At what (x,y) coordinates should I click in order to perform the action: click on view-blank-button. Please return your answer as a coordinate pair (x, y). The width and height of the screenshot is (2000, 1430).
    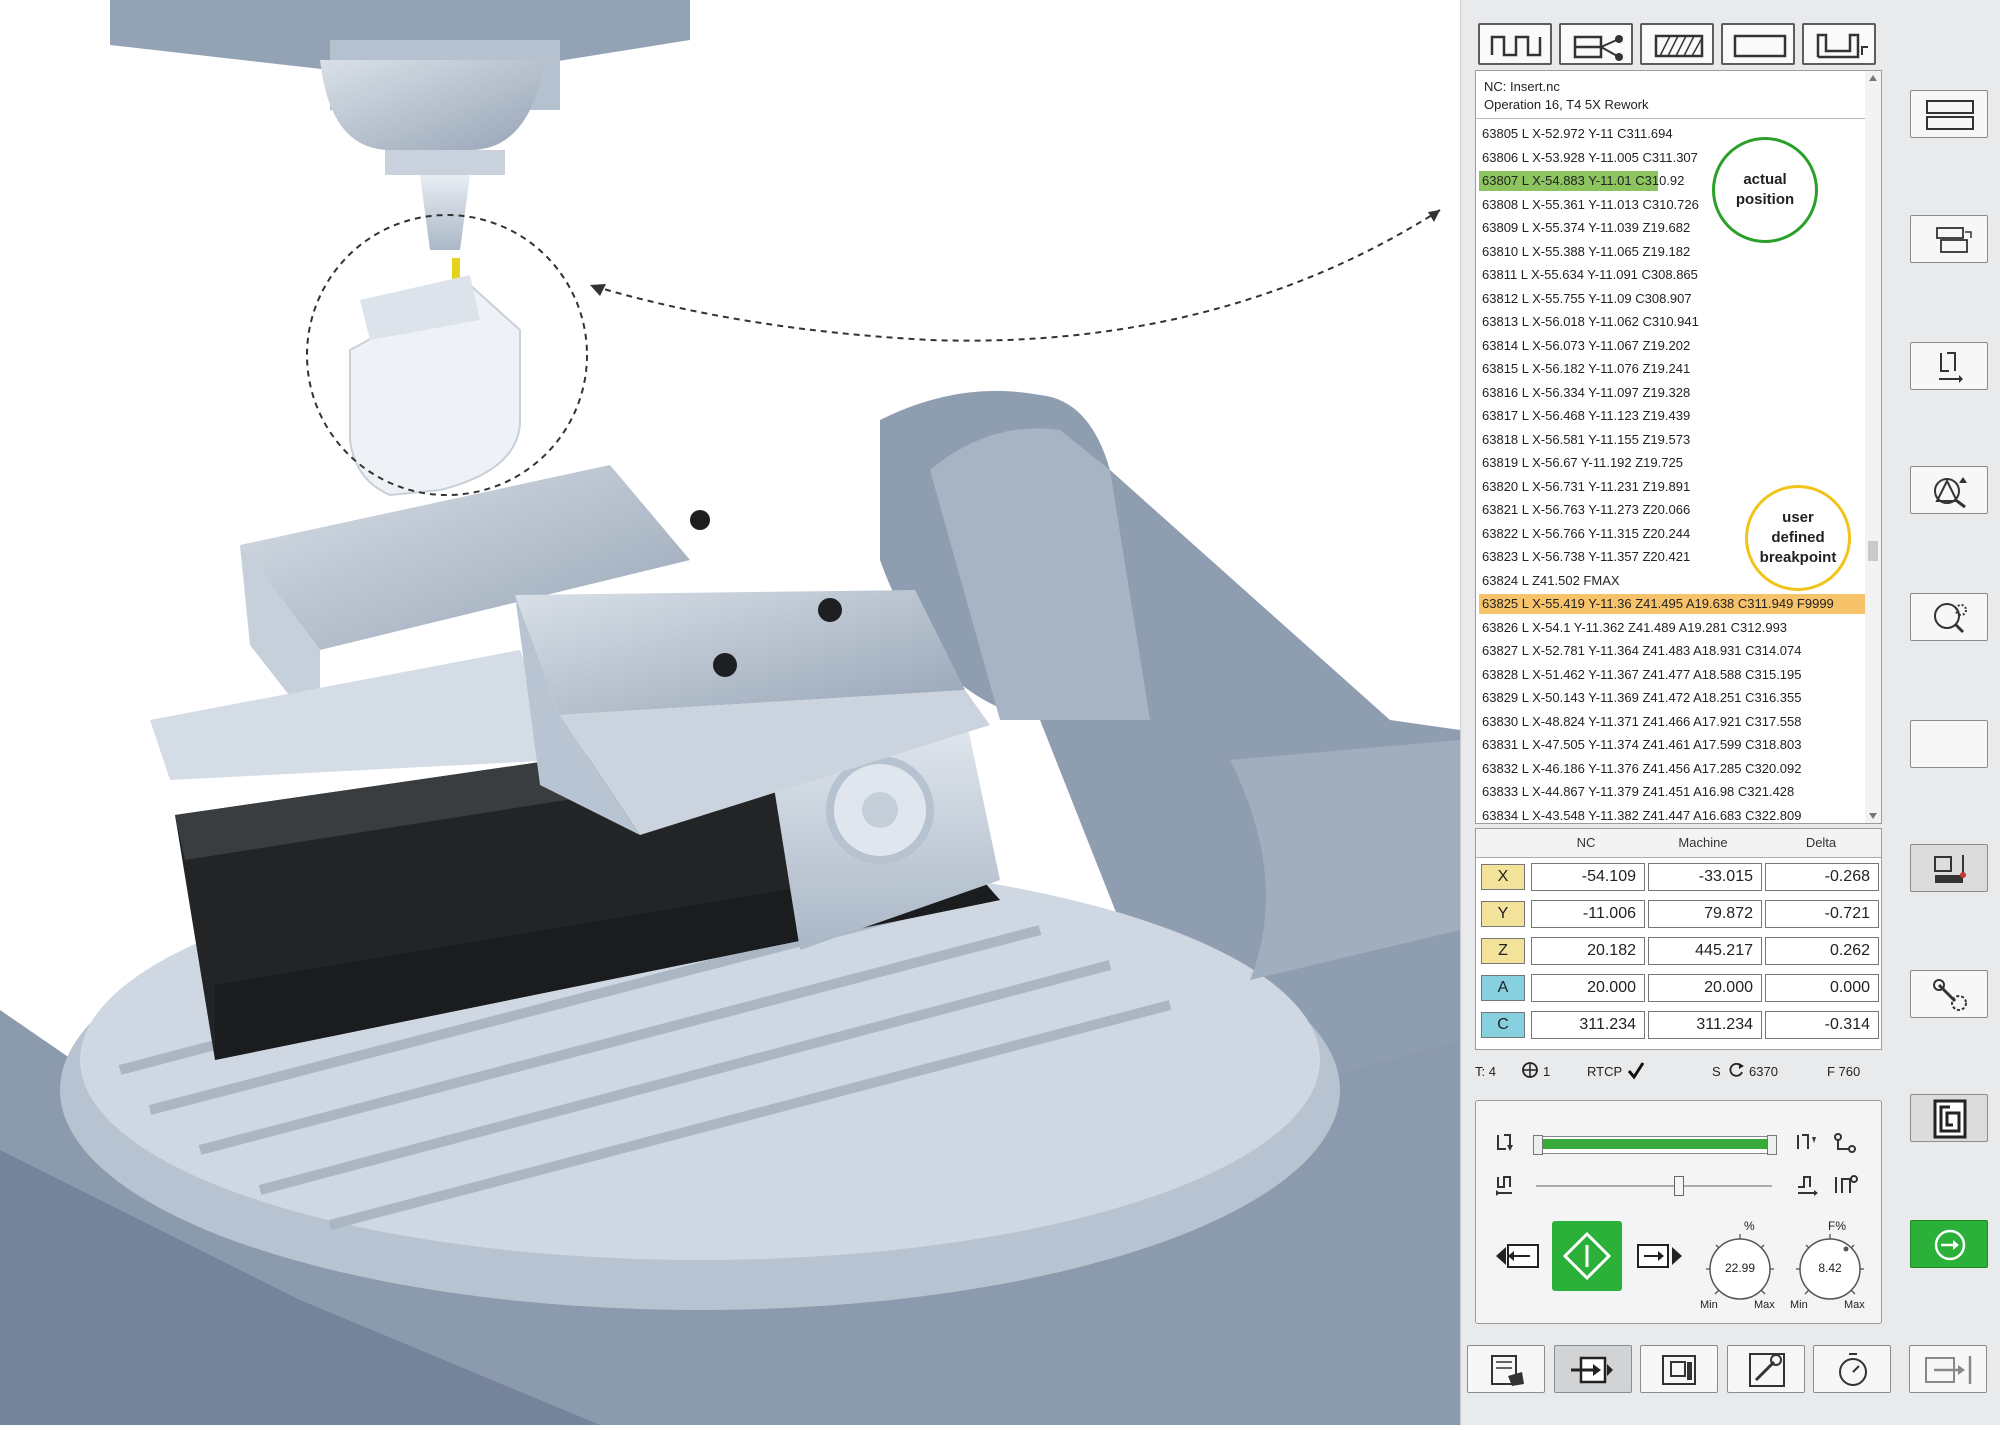
    Looking at the image, I should click on (1758, 44).